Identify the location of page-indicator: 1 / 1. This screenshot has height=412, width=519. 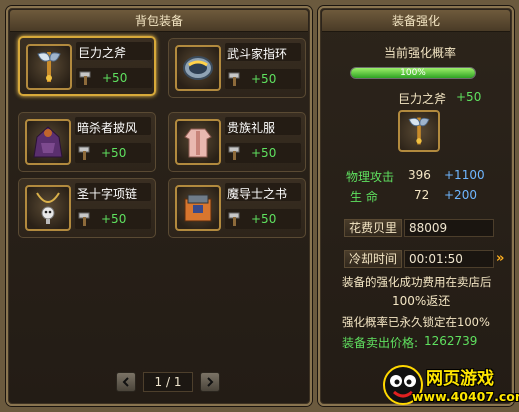
(168, 382).